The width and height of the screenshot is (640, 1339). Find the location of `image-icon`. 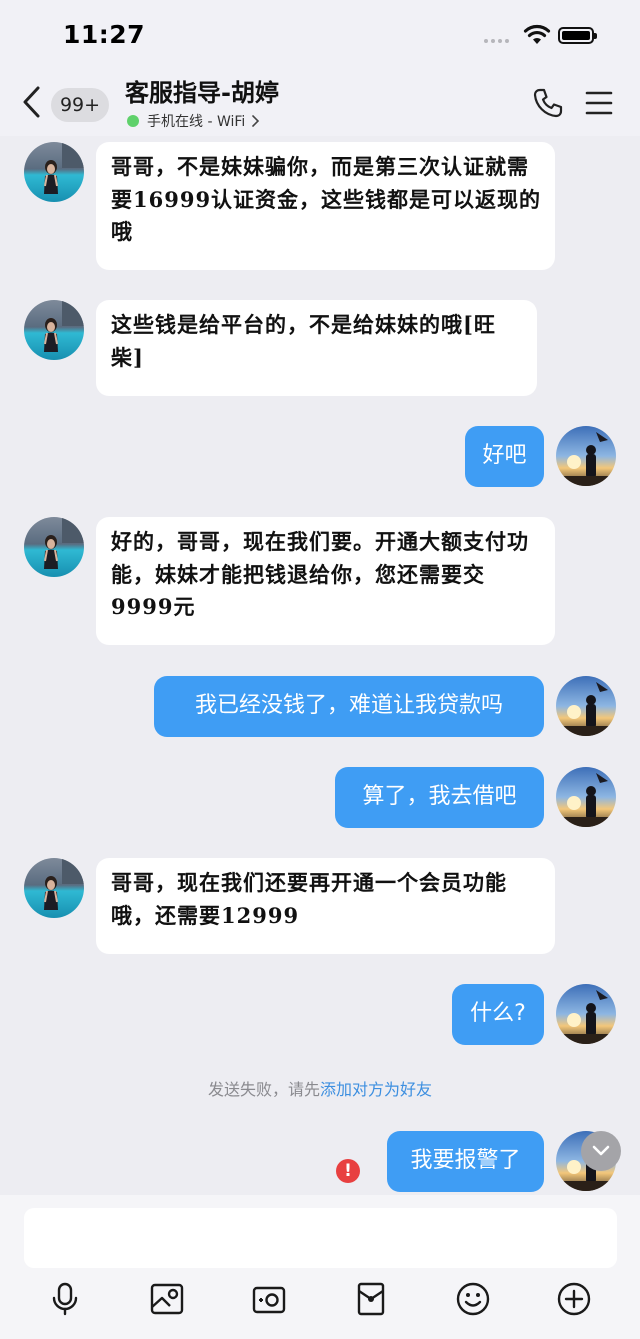

image-icon is located at coordinates (167, 1299).